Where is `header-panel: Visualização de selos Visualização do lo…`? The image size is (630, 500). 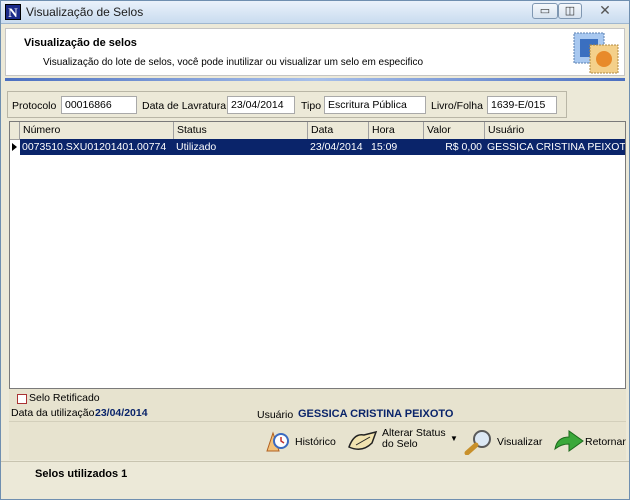 header-panel: Visualização de selos Visualização do lo… is located at coordinates (315, 52).